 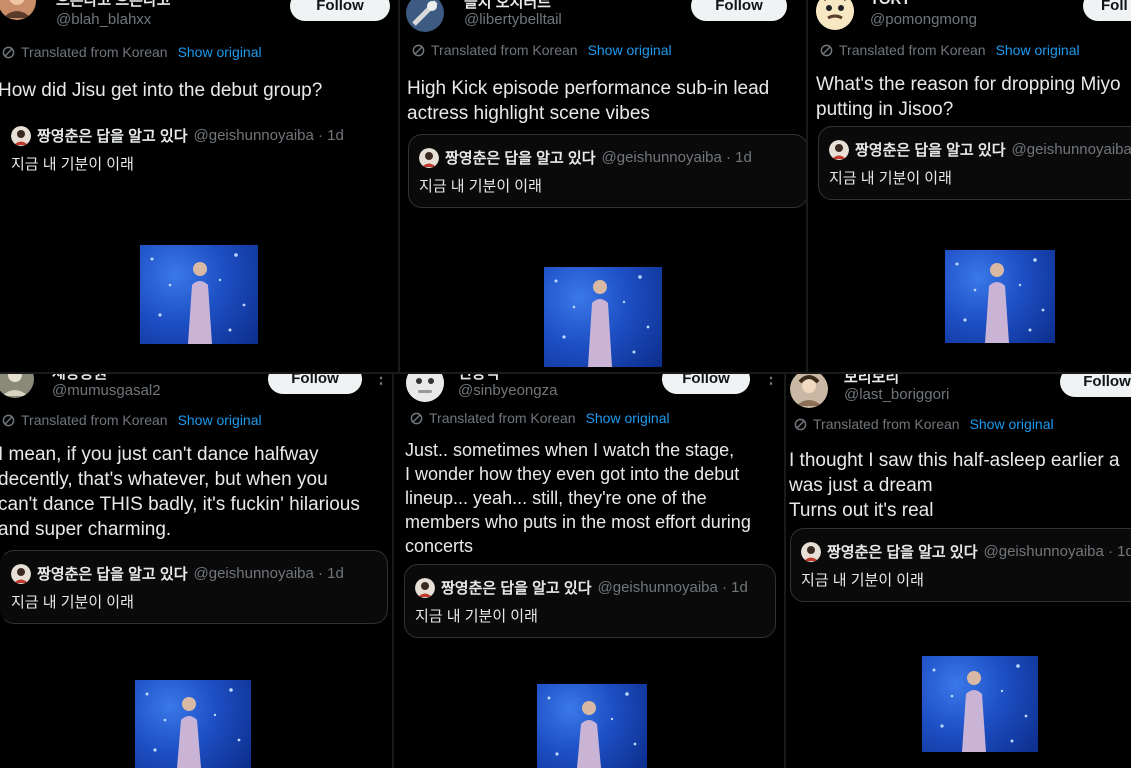 I want to click on user-handle: @mumusgasal2, so click(x=106, y=390).